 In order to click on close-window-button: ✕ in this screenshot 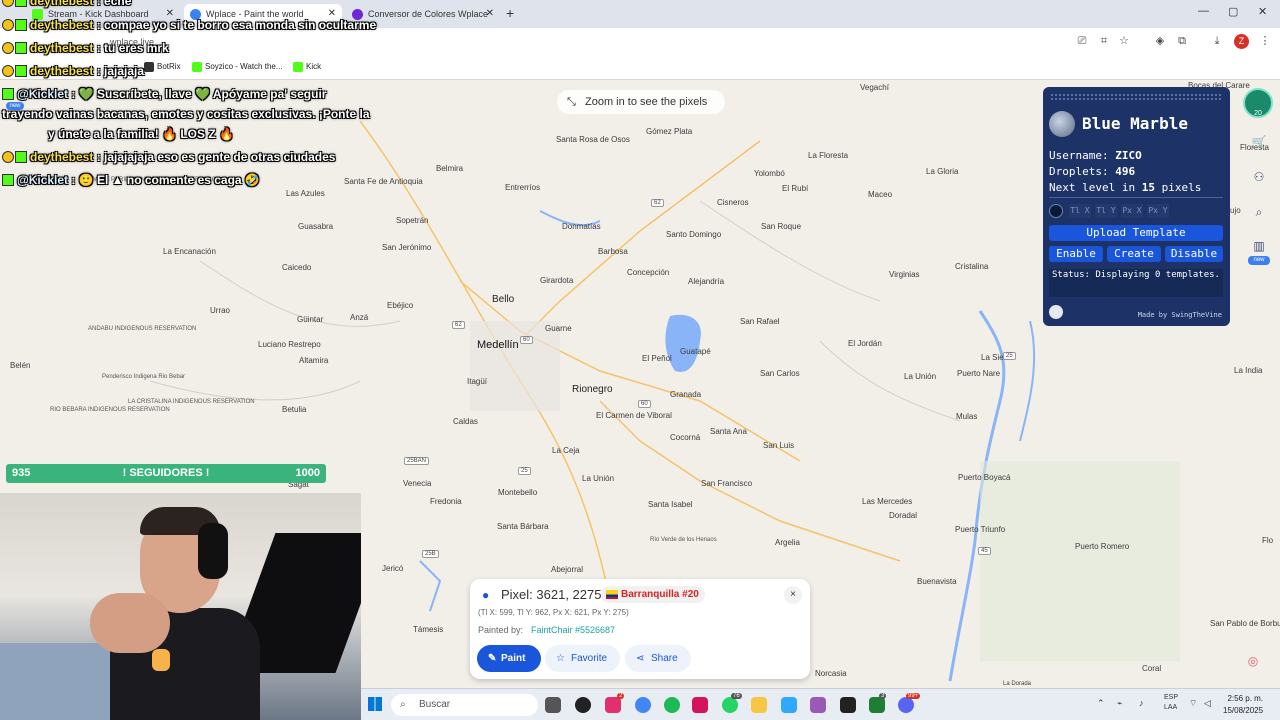, I will do `click(1262, 11)`.